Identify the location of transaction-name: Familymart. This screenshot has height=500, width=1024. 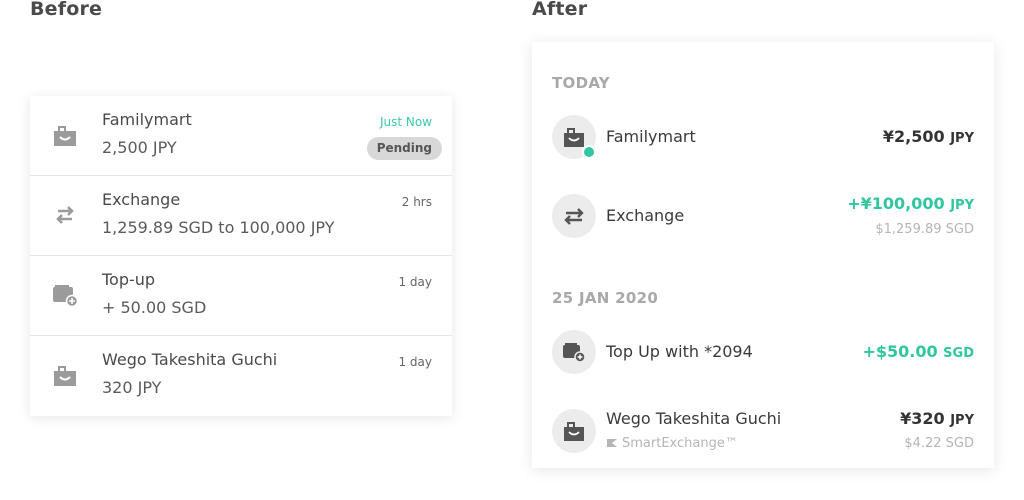
(651, 136).